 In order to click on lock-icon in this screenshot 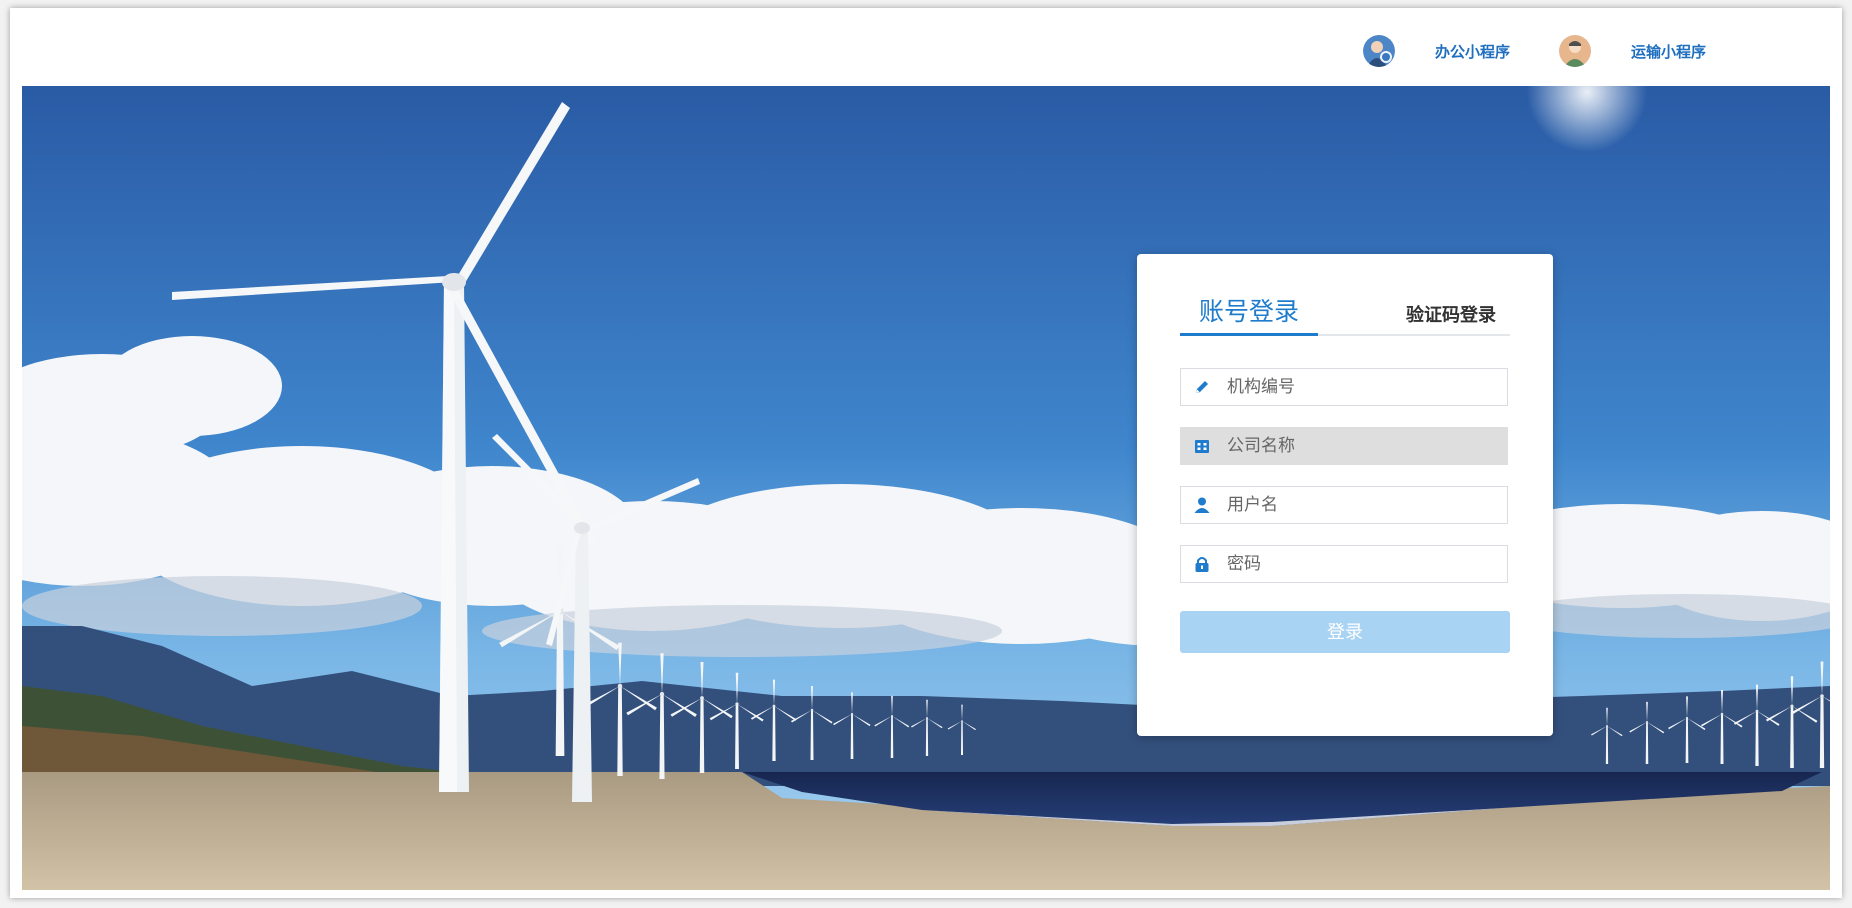, I will do `click(1202, 564)`.